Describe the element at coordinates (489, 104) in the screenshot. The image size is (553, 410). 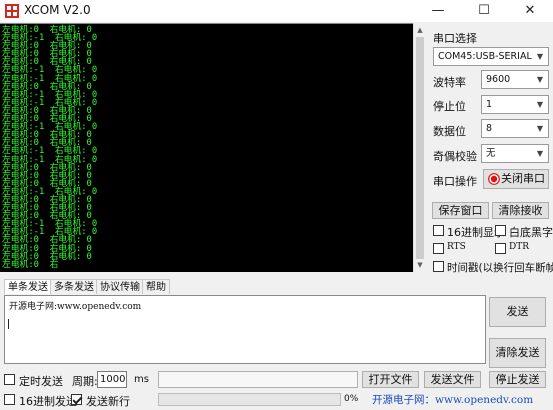
I see `stop-bits-value: 1` at that location.